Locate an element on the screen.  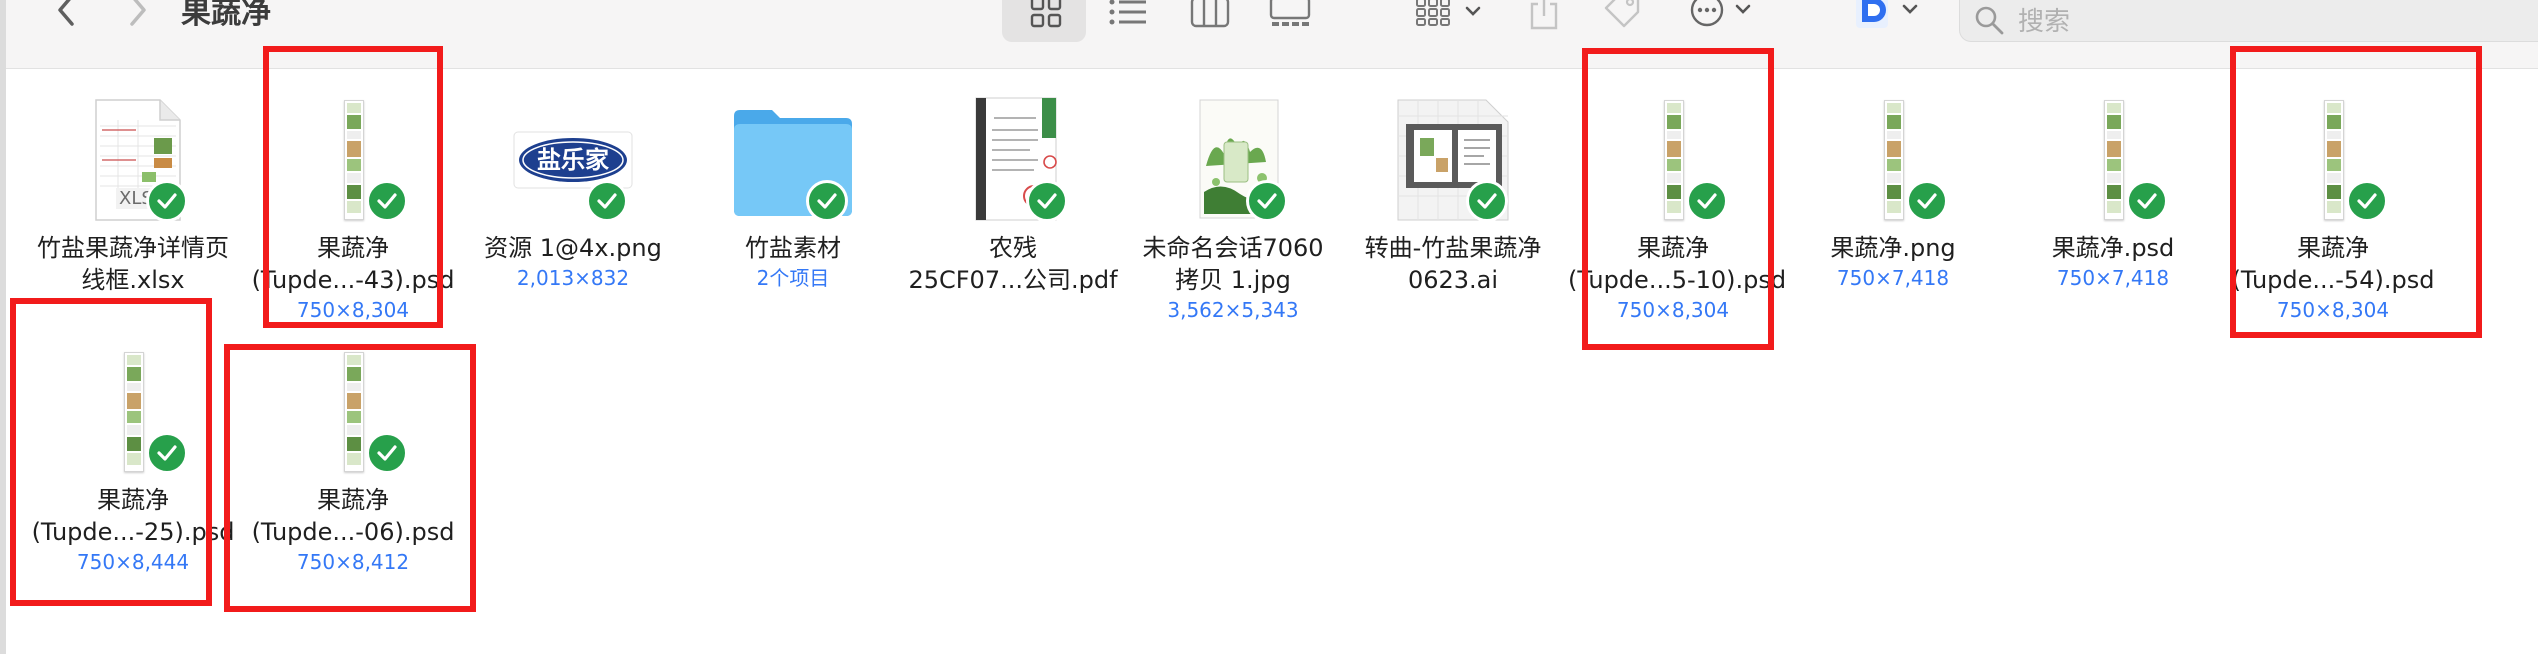
file-name-line: 线框.xlsx is located at coordinates (133, 280).